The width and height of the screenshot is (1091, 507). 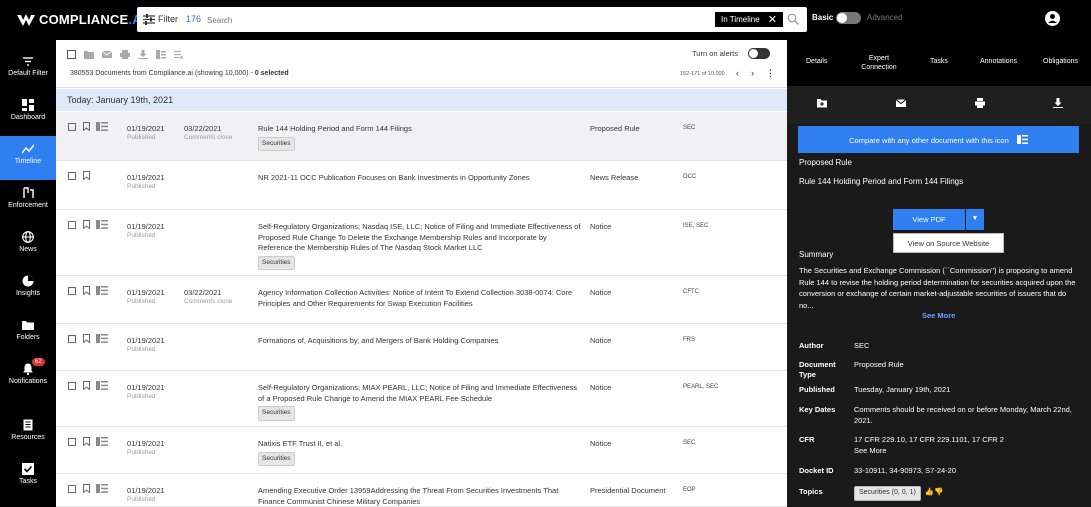 I want to click on sidebar-item-default-filter: Default Filter, so click(x=28, y=70).